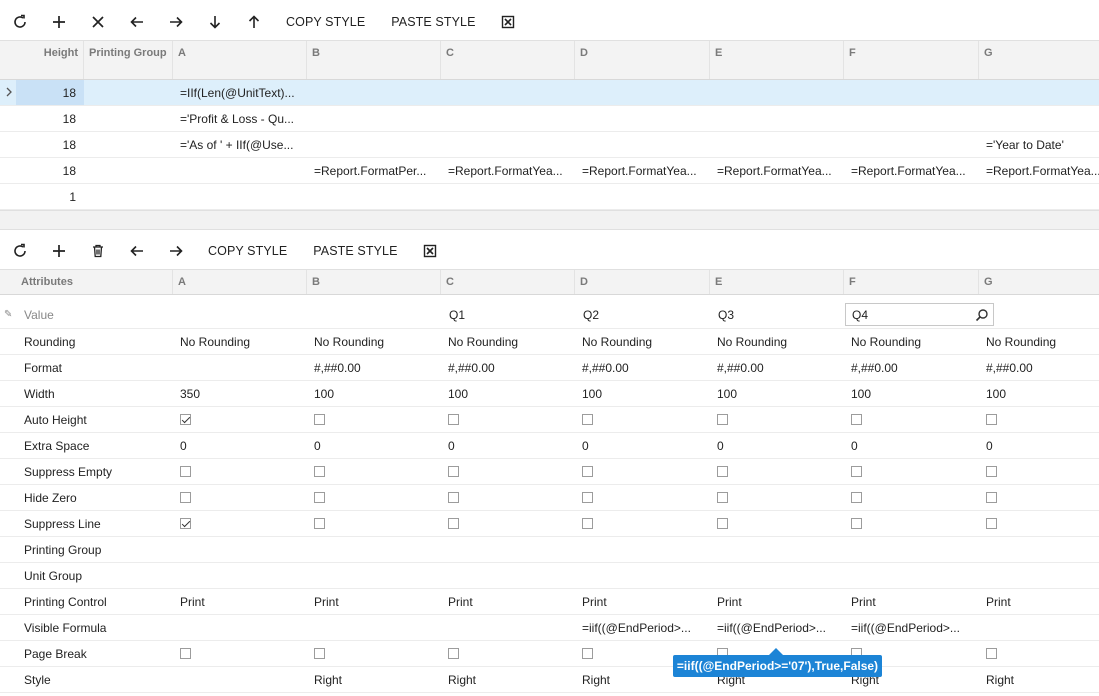 The width and height of the screenshot is (1099, 696). I want to click on arrow-right-icon, so click(175, 22).